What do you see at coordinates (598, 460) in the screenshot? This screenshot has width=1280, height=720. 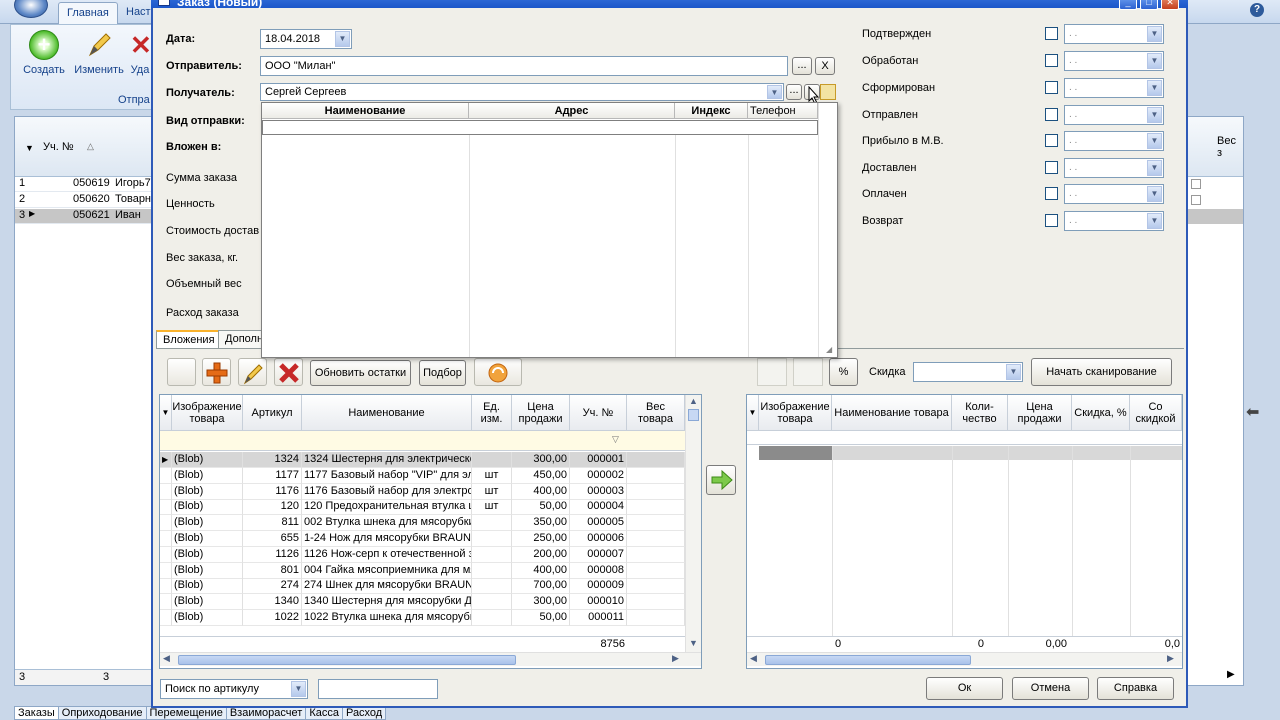 I see `table-cell: 000001` at bounding box center [598, 460].